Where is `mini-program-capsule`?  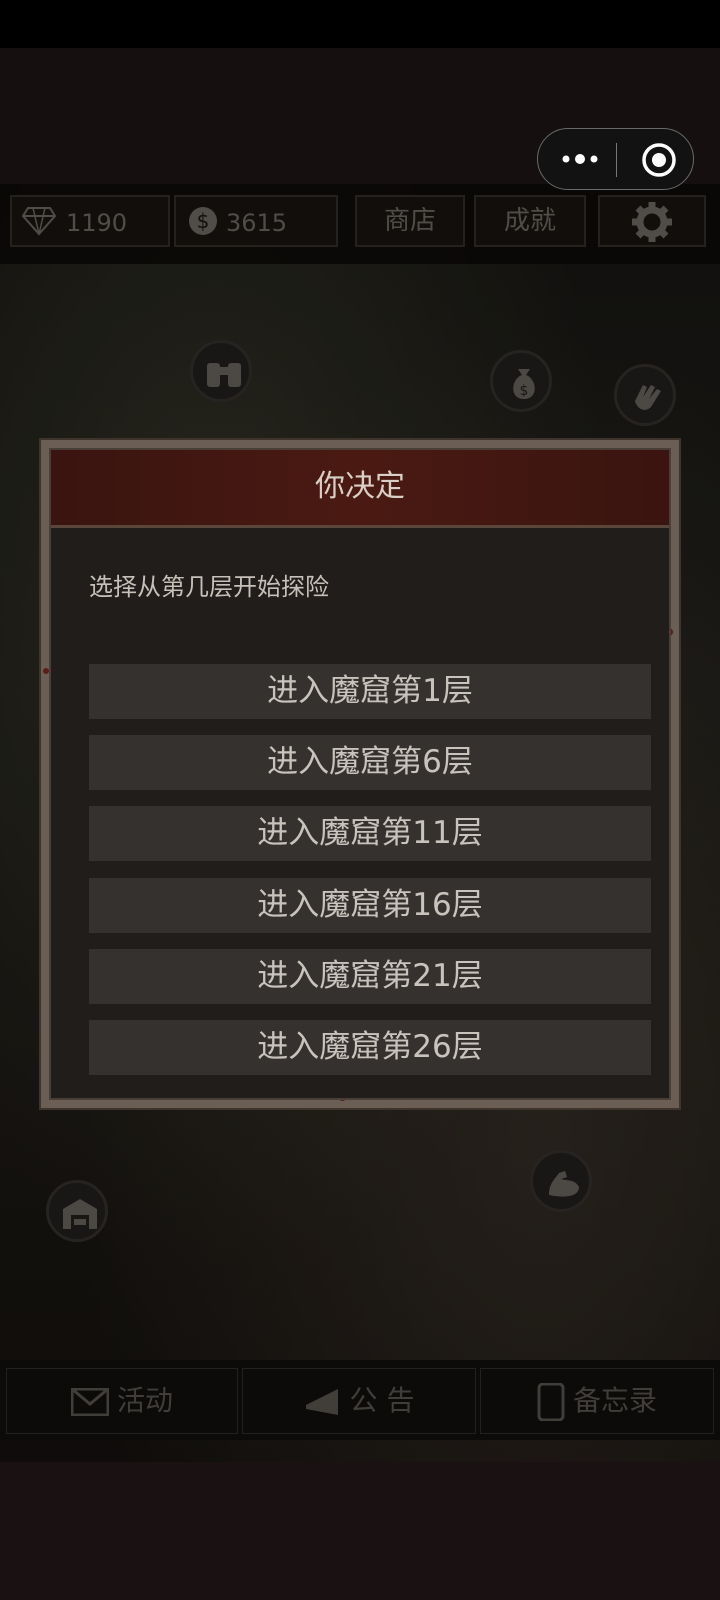
mini-program-capsule is located at coordinates (615, 159).